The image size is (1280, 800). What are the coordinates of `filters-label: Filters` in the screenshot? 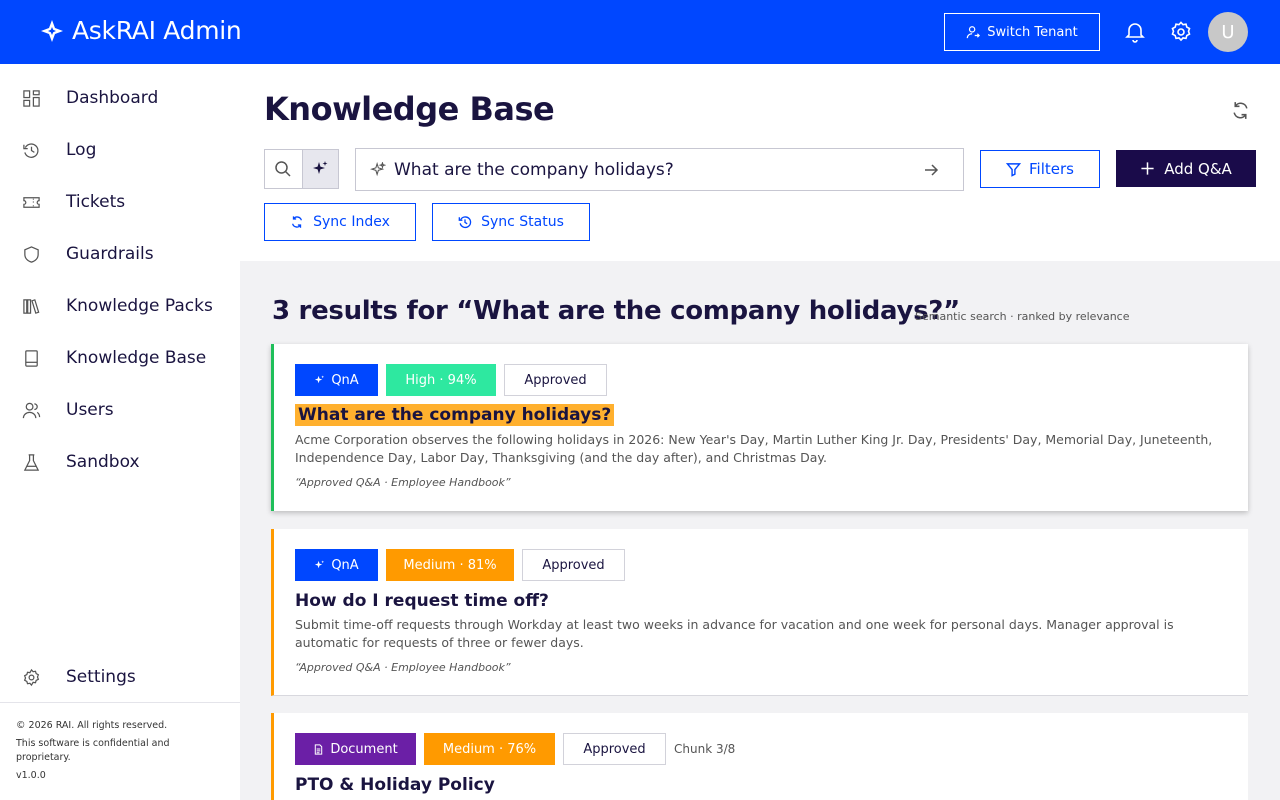 It's located at (1051, 169).